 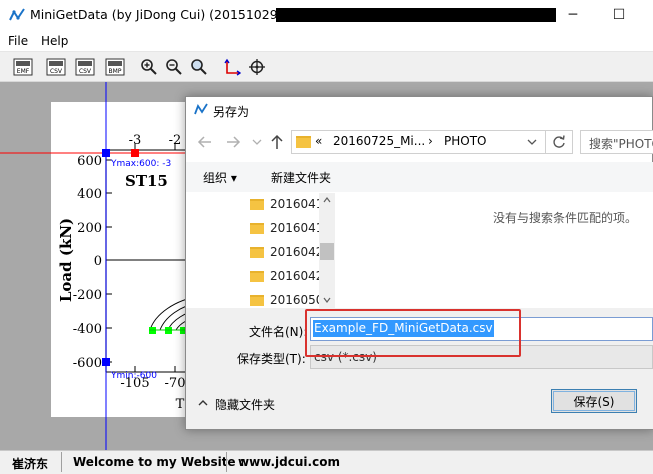 I want to click on crosshair-icon, so click(x=257, y=67).